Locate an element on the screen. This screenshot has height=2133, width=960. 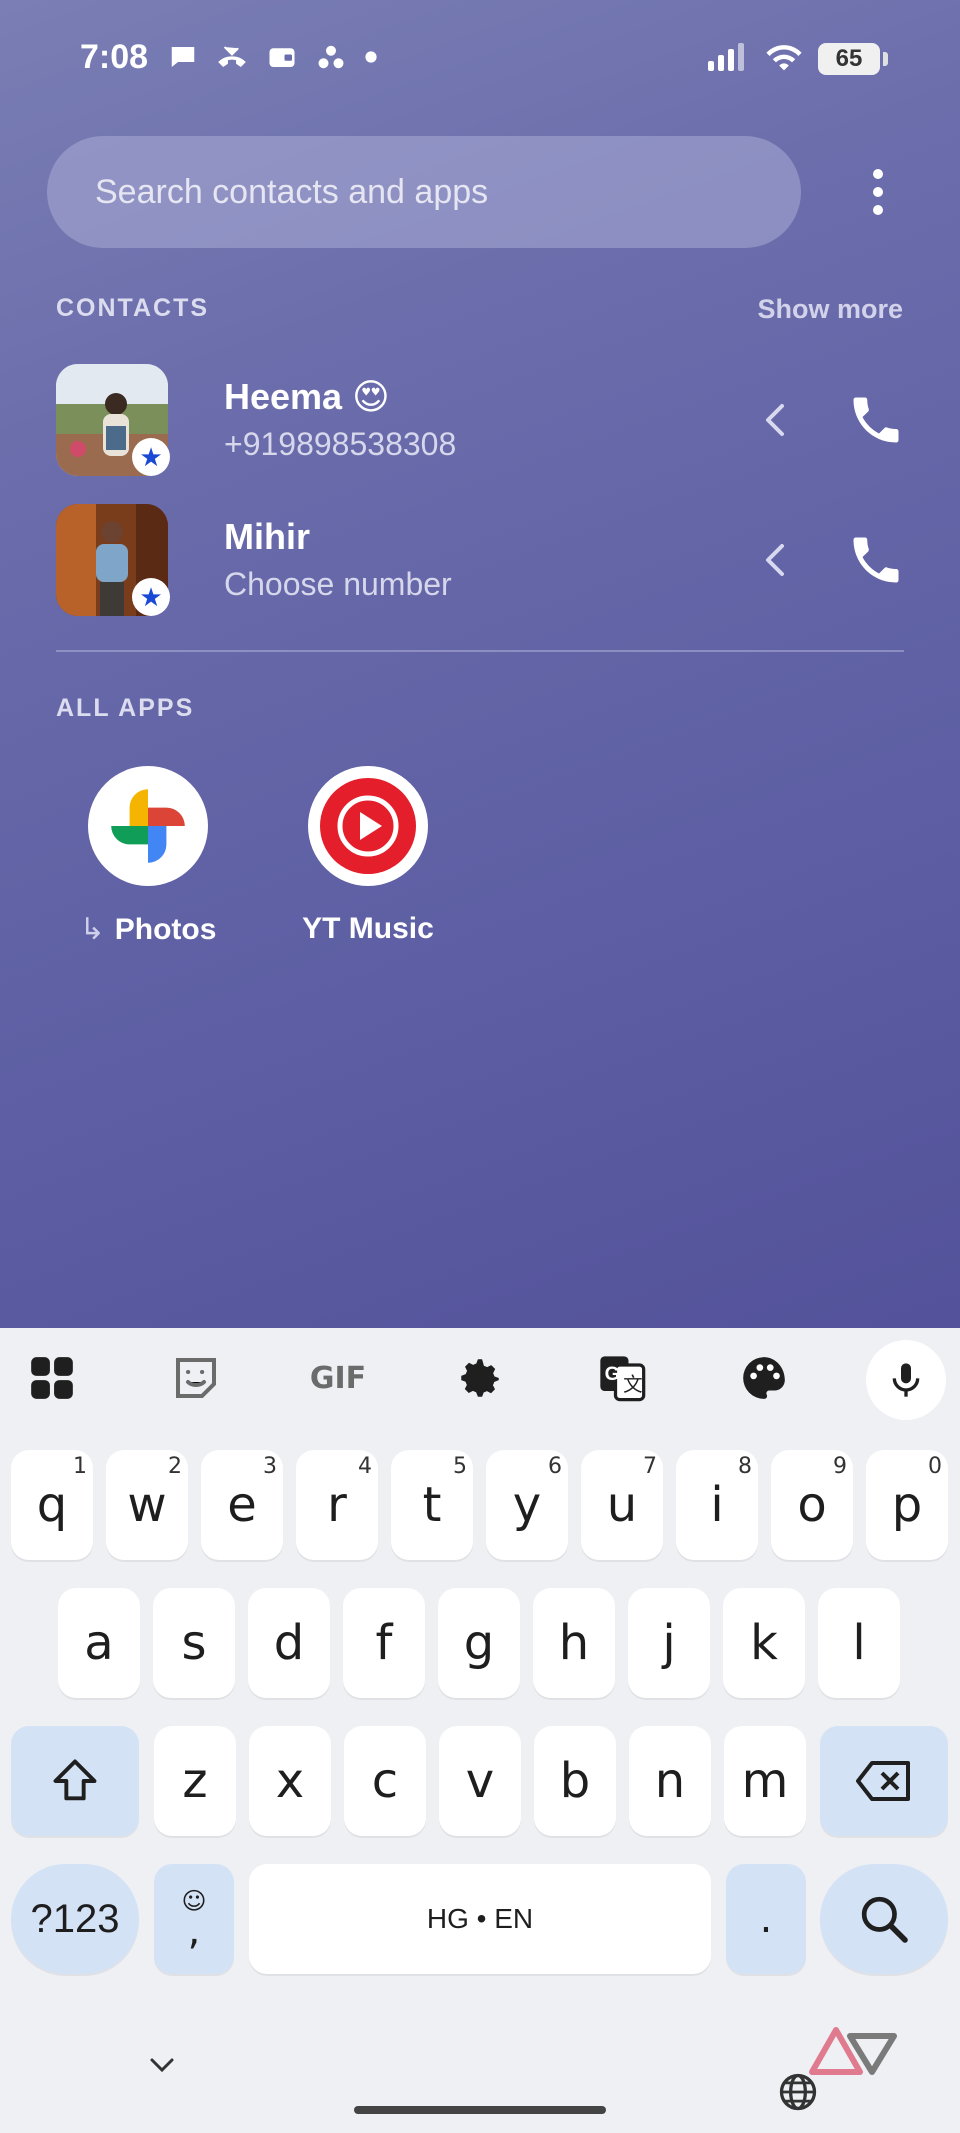
section-divider is located at coordinates (480, 651).